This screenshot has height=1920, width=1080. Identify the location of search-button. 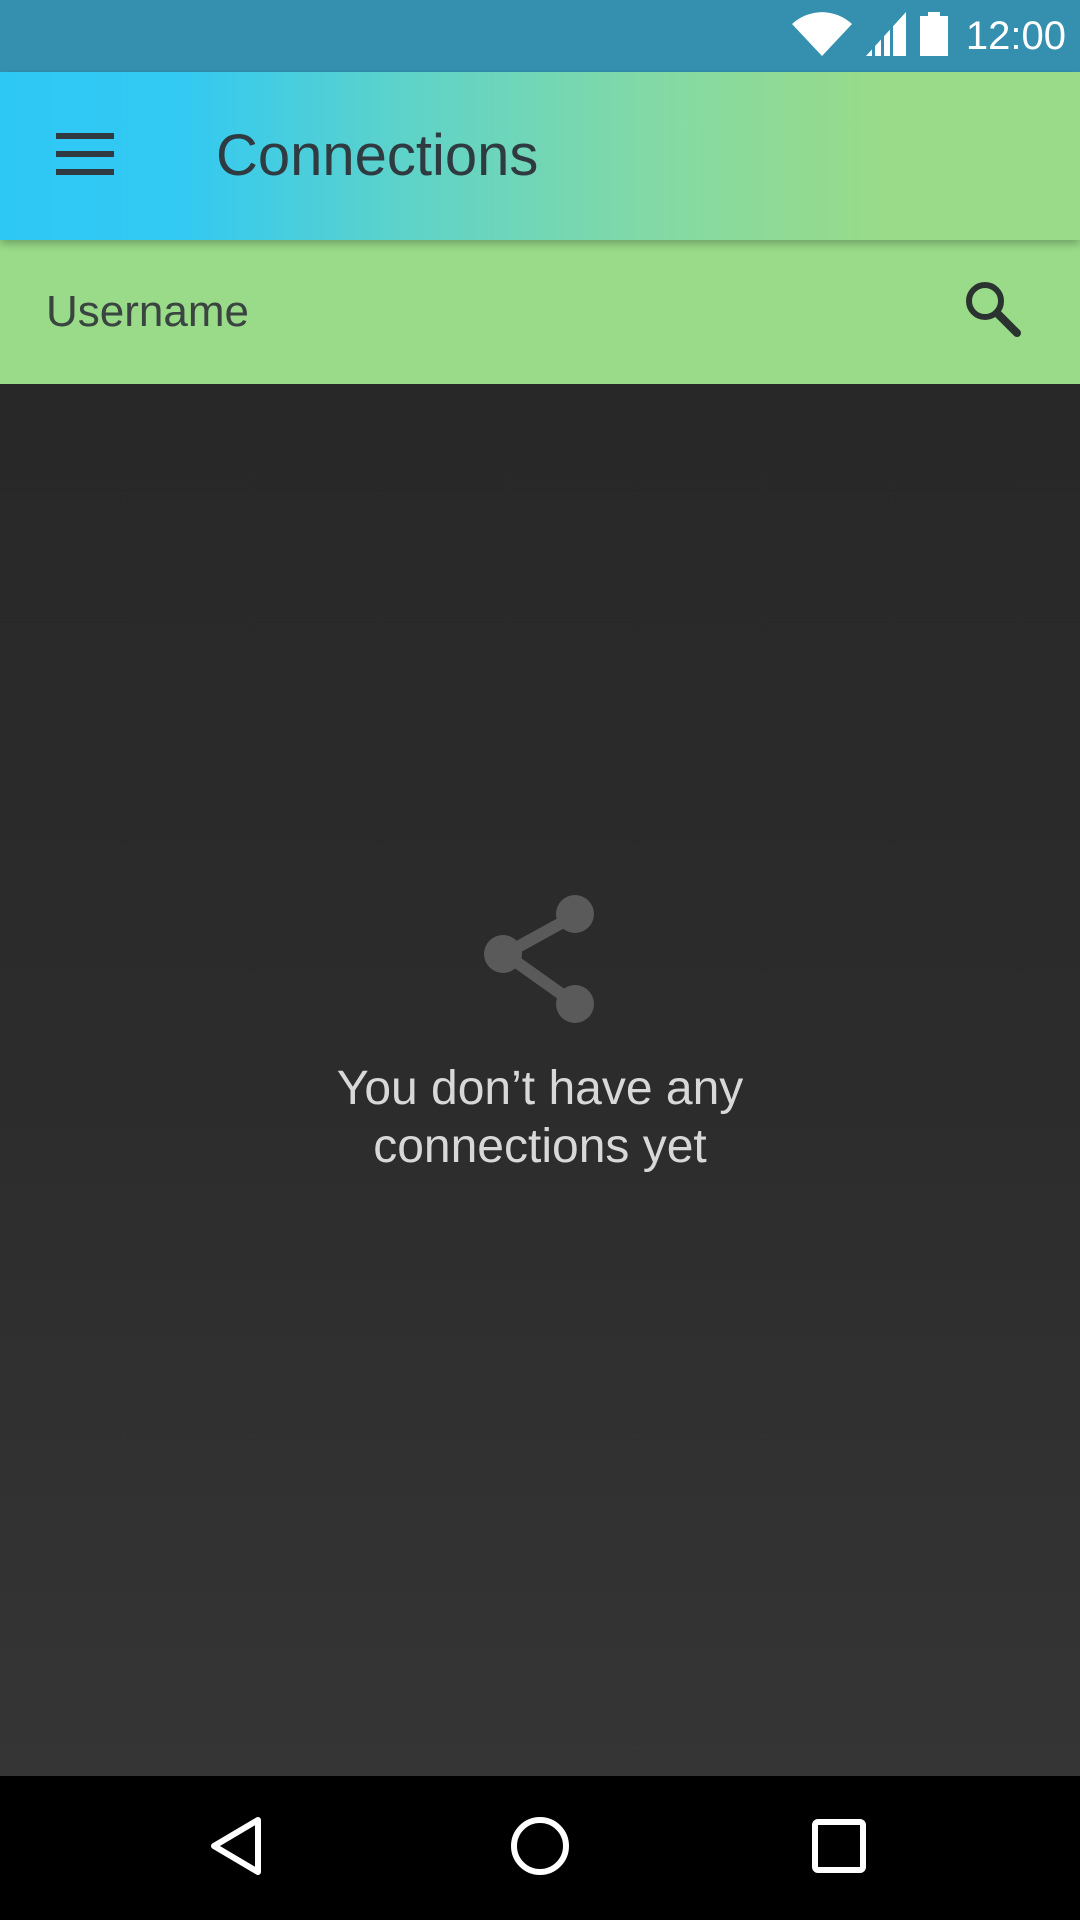
(992, 310).